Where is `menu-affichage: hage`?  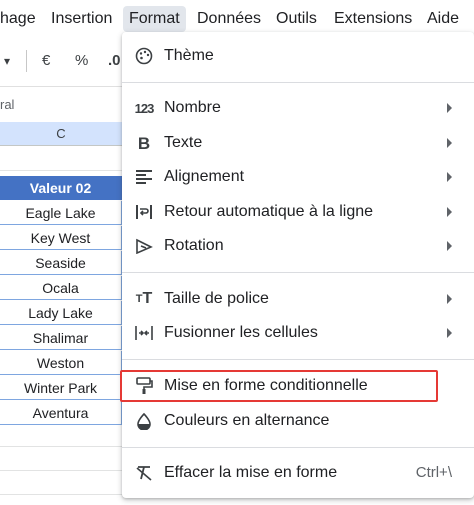 menu-affichage: hage is located at coordinates (21, 19).